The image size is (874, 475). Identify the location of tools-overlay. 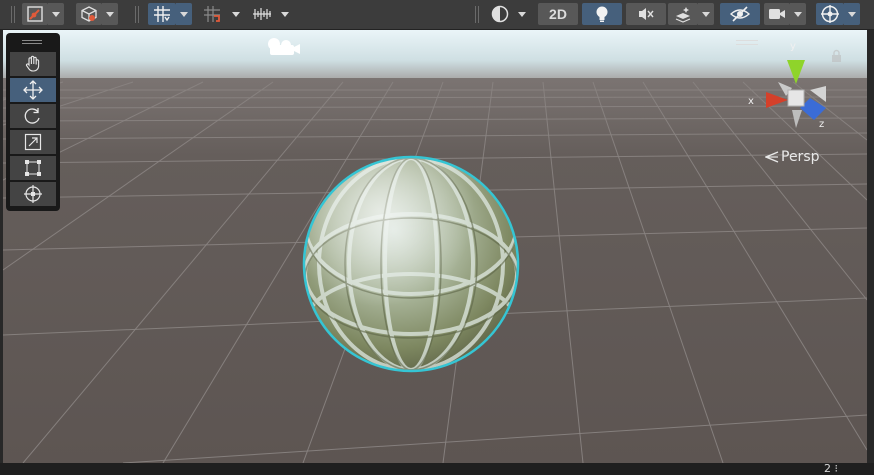
(33, 122).